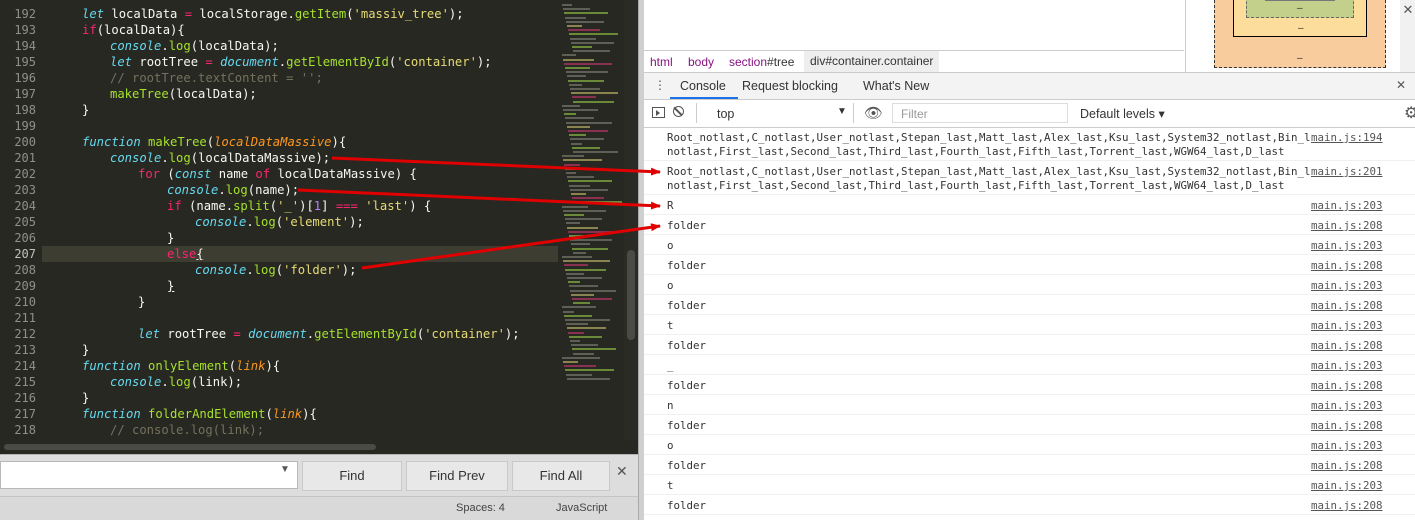 This screenshot has width=1415, height=520. Describe the element at coordinates (790, 86) in the screenshot. I see `tab-request-blocking: Request blocking` at that location.